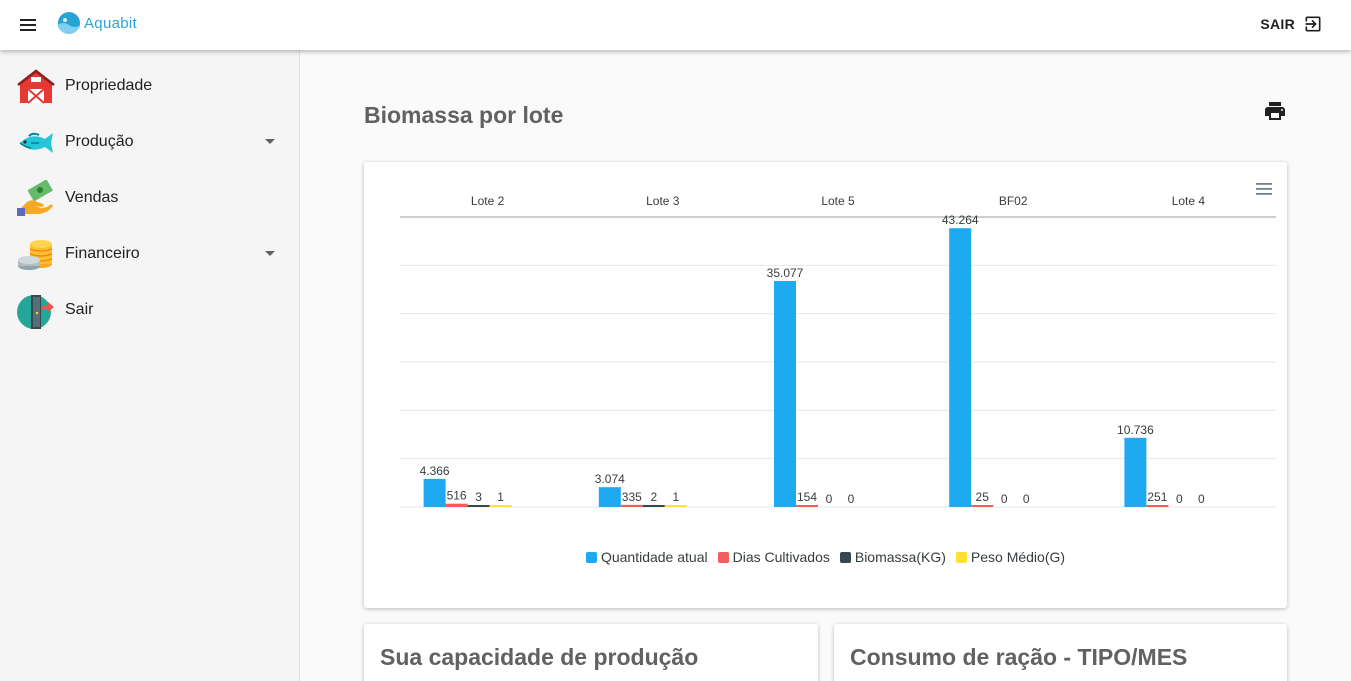  What do you see at coordinates (149, 310) in the screenshot?
I see `sidebar-item-sair: Sair` at bounding box center [149, 310].